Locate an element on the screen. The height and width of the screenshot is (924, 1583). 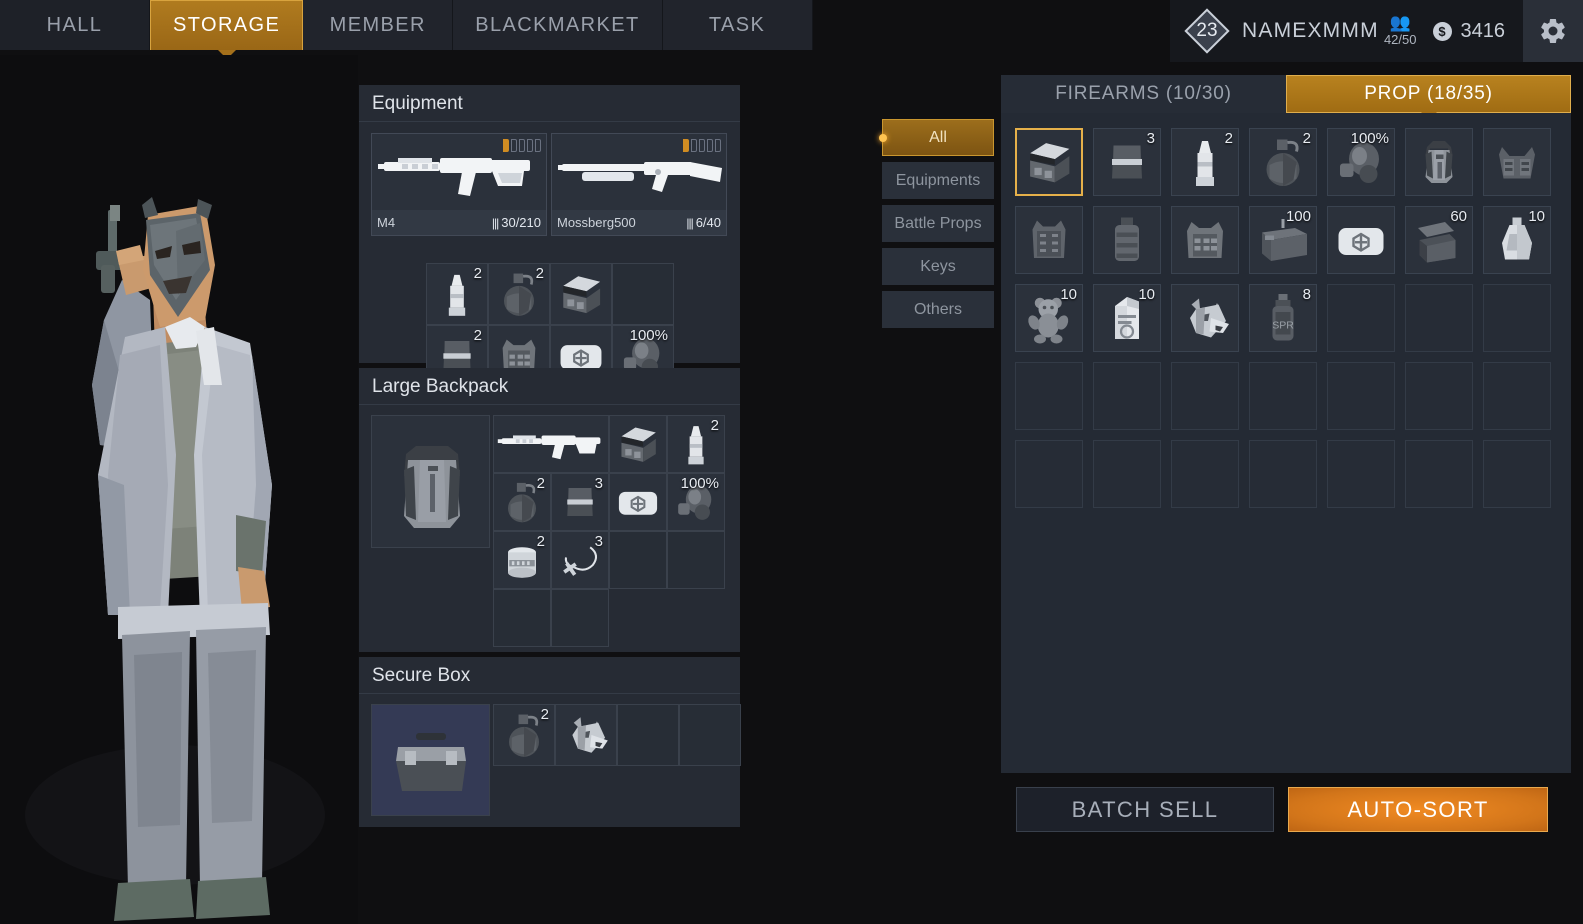
secure-box-container-slot is located at coordinates (430, 760).